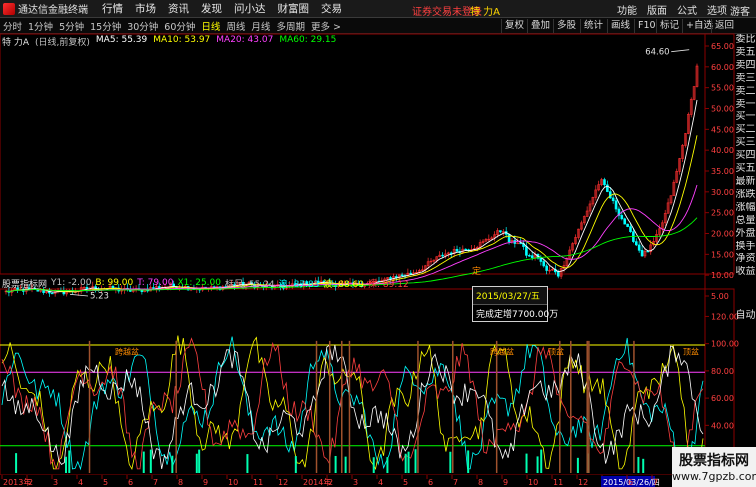 Image resolution: width=756 pixels, height=487 pixels. I want to click on price-tick-label: 25.00, so click(722, 213).